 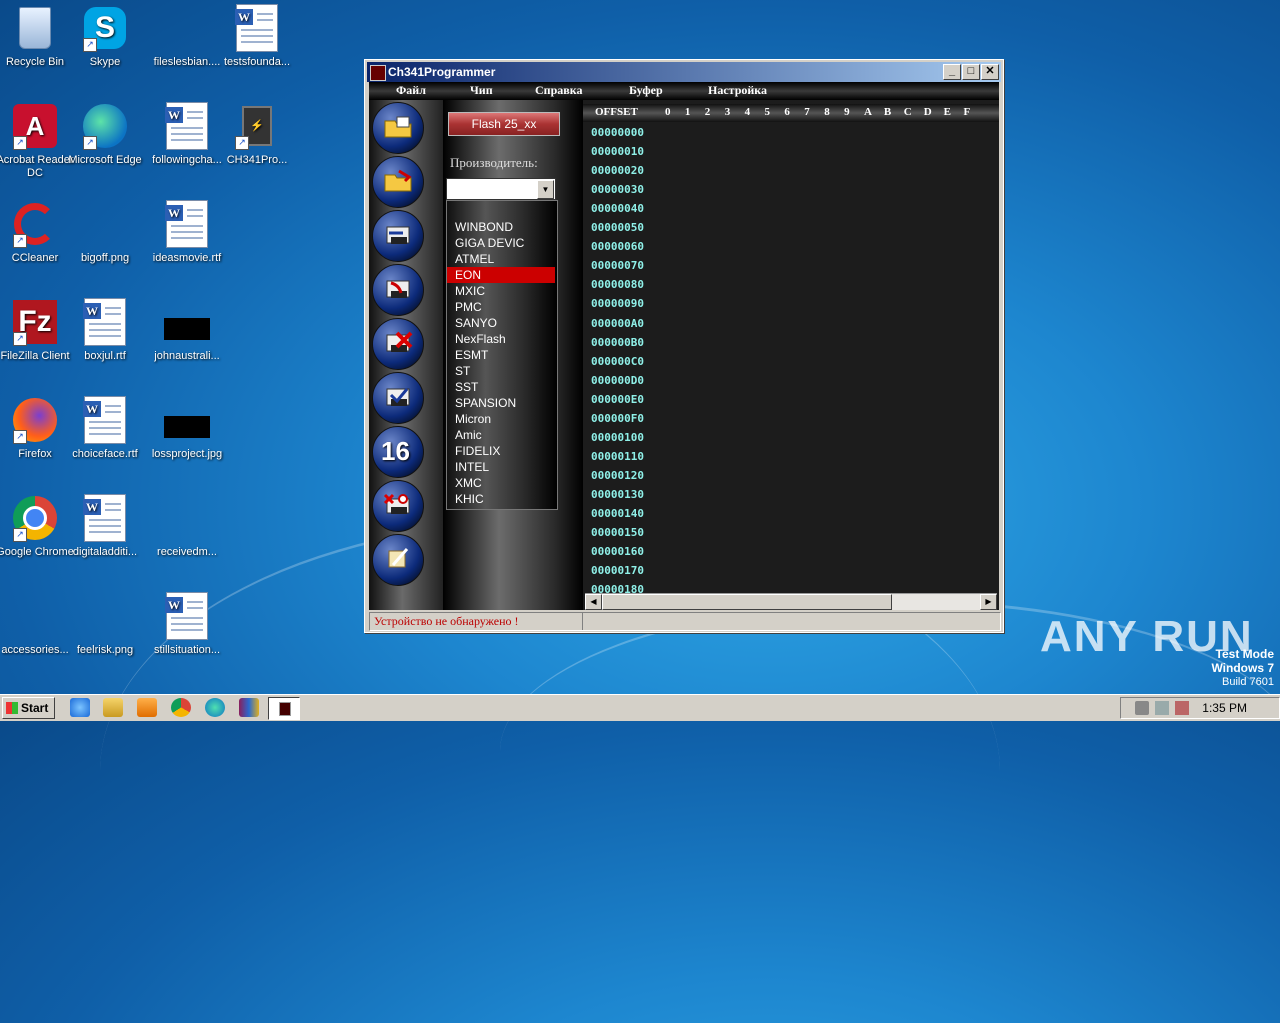 I want to click on clock: 1:35 PM, so click(x=1224, y=708).